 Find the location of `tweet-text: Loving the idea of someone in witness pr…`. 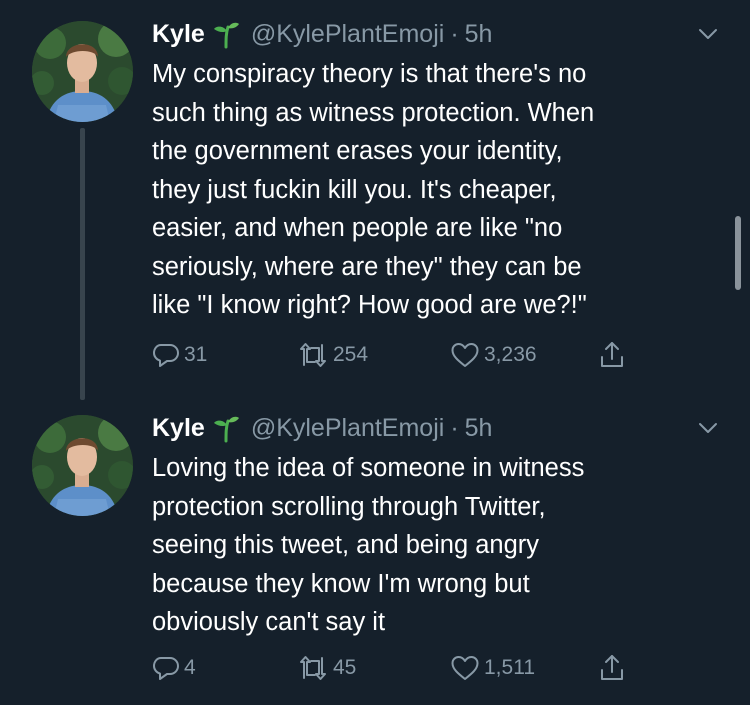

tweet-text: Loving the idea of someone in witness pr… is located at coordinates (368, 545).